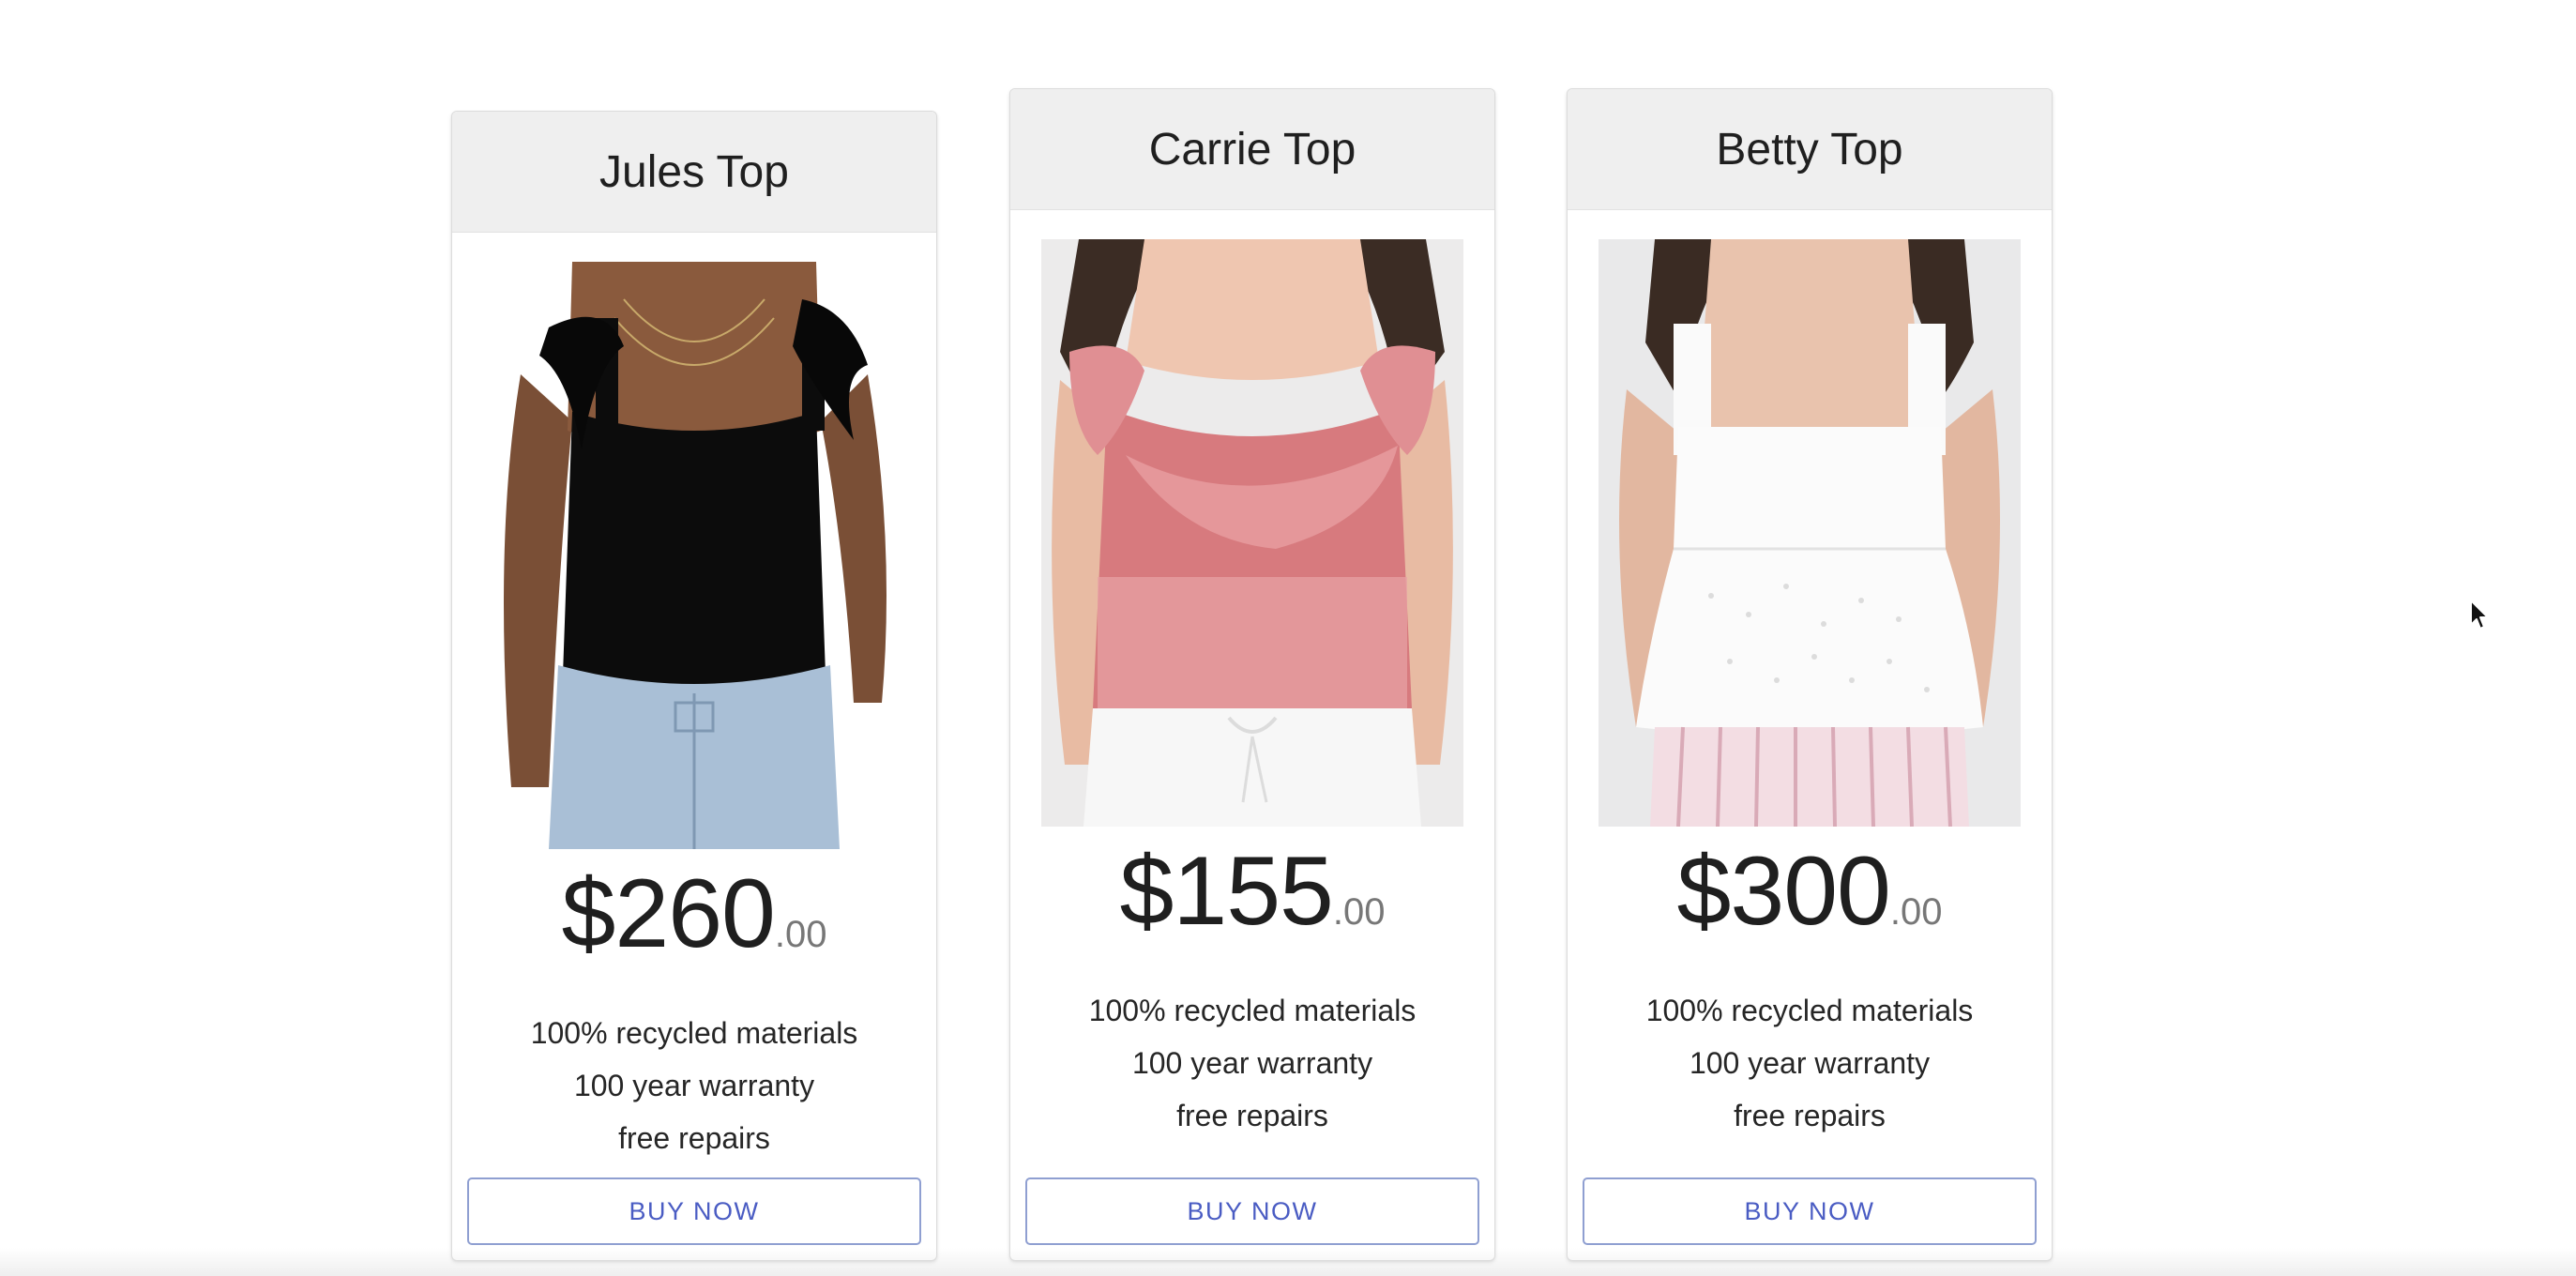 The height and width of the screenshot is (1276, 2576). I want to click on card-title: Carrie Top, so click(1252, 149).